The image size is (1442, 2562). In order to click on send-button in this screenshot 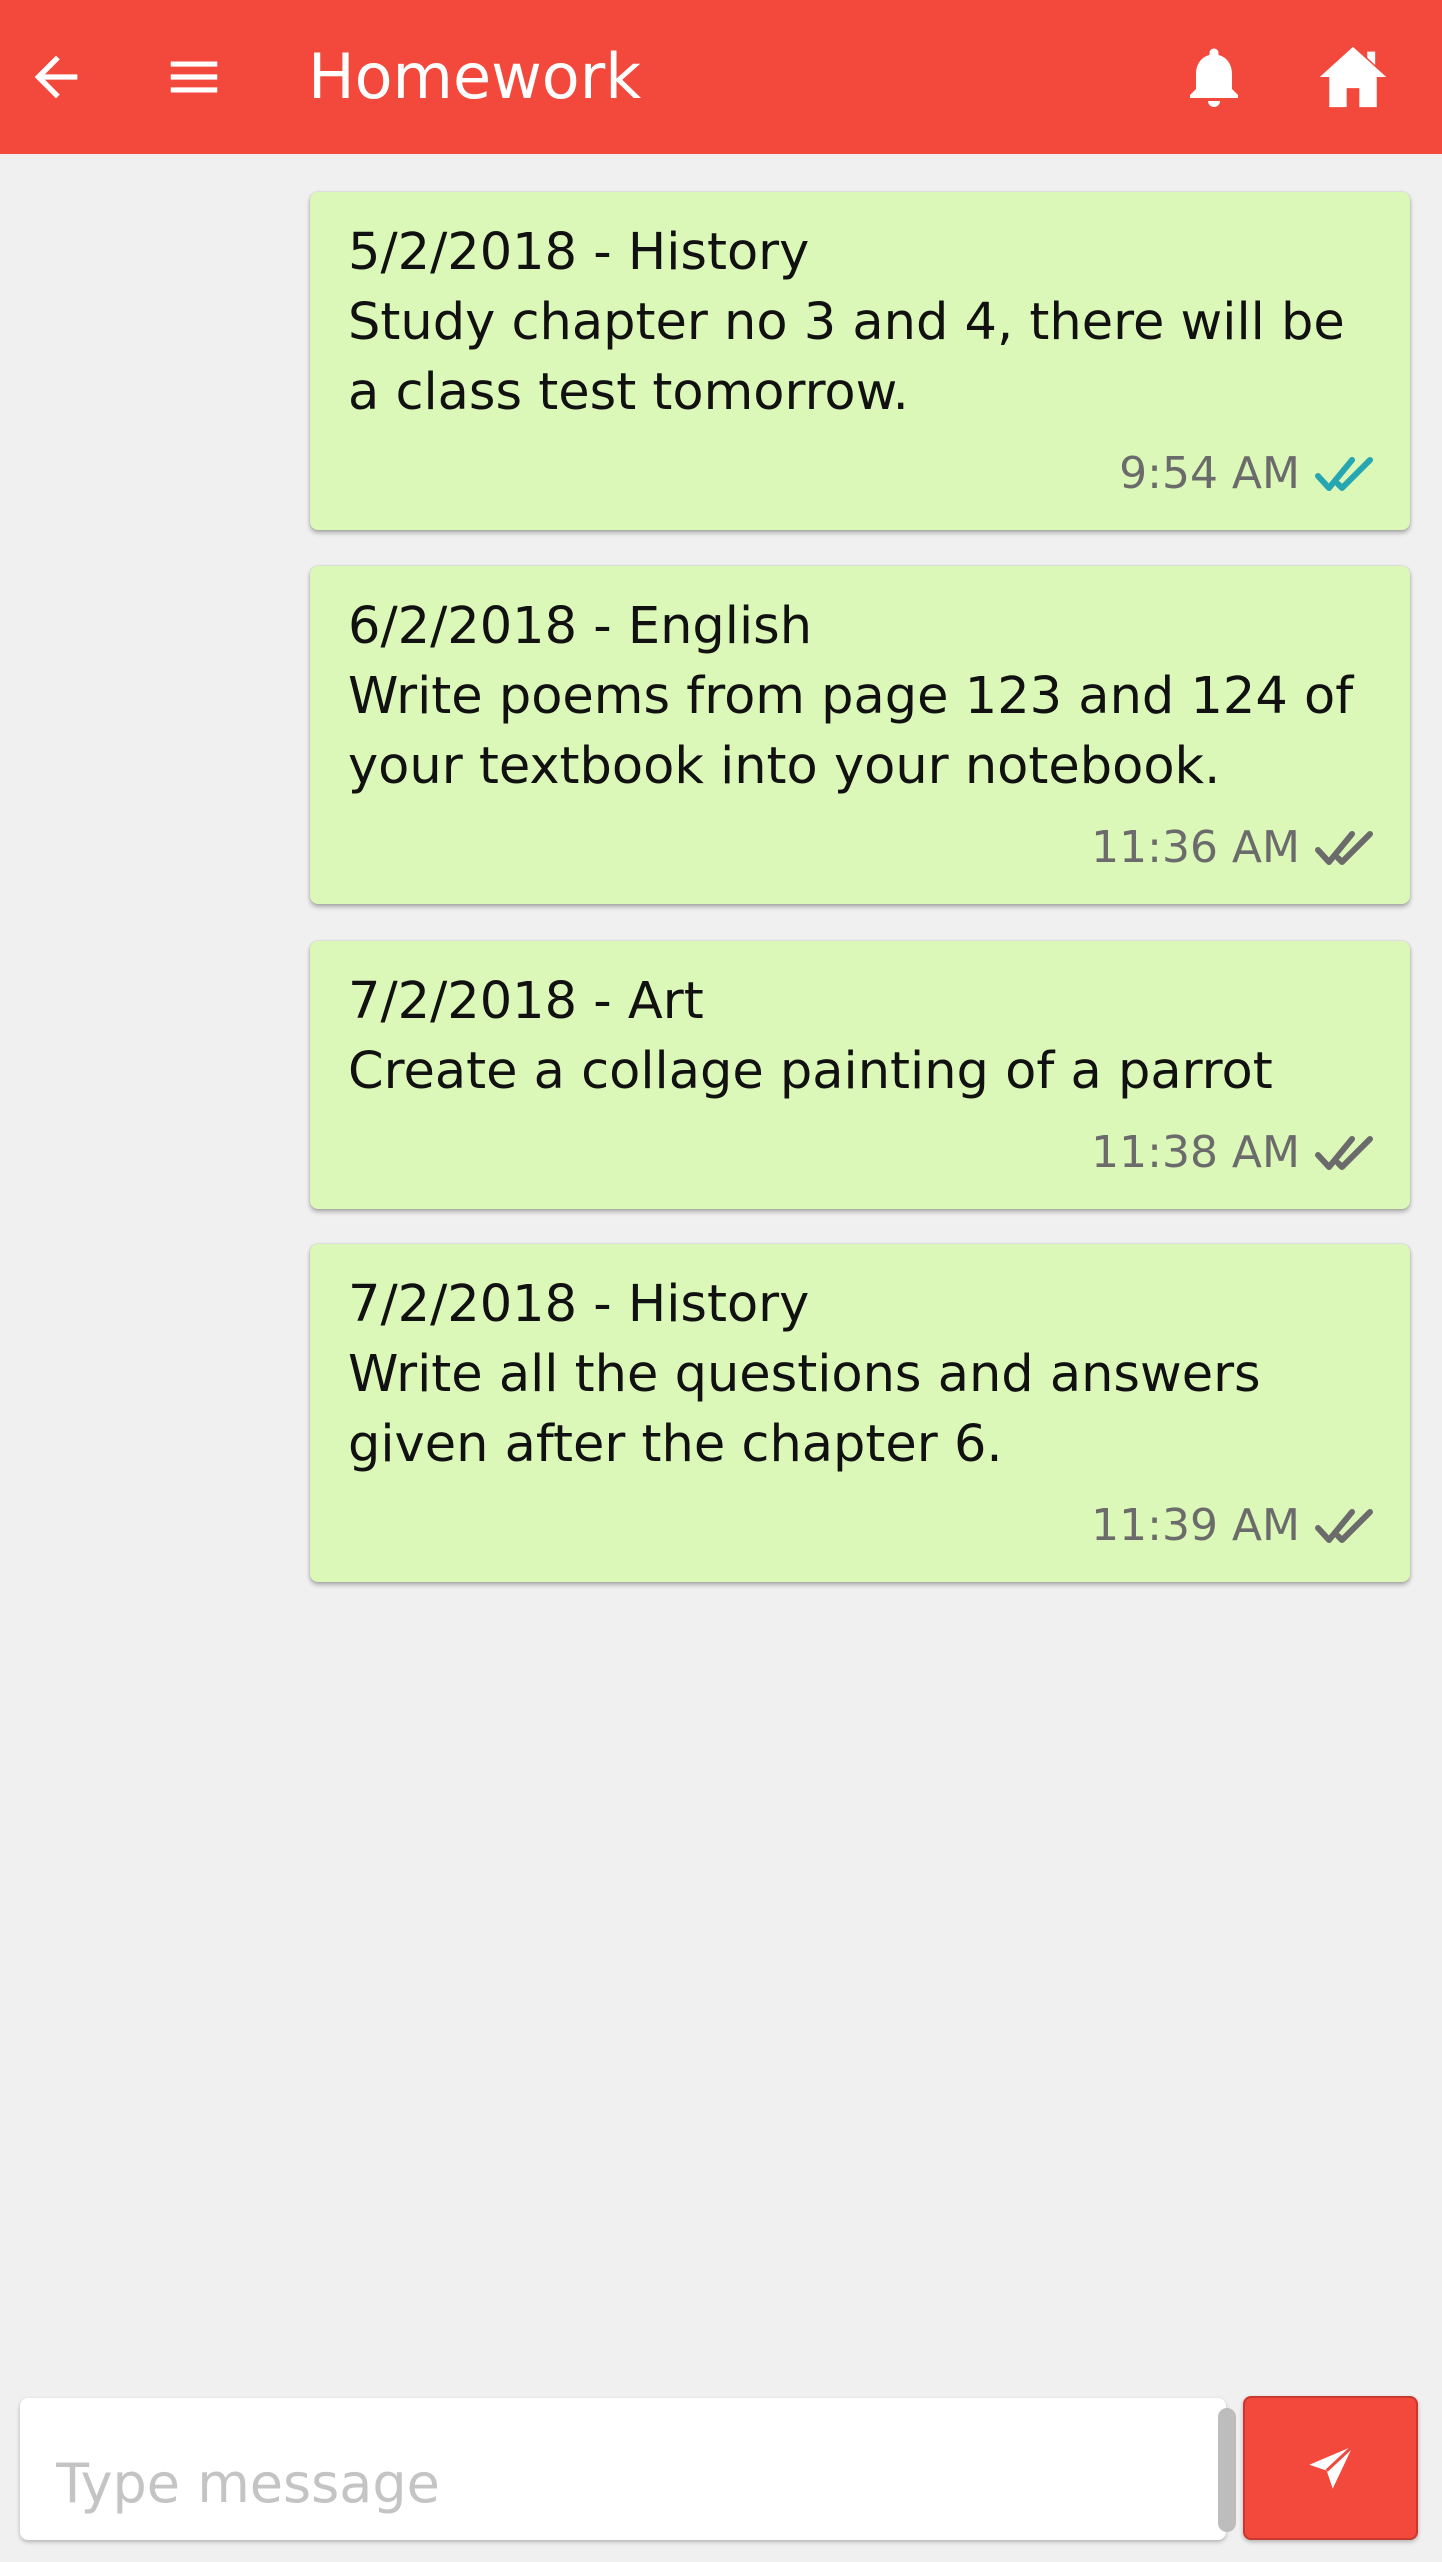, I will do `click(1330, 2468)`.